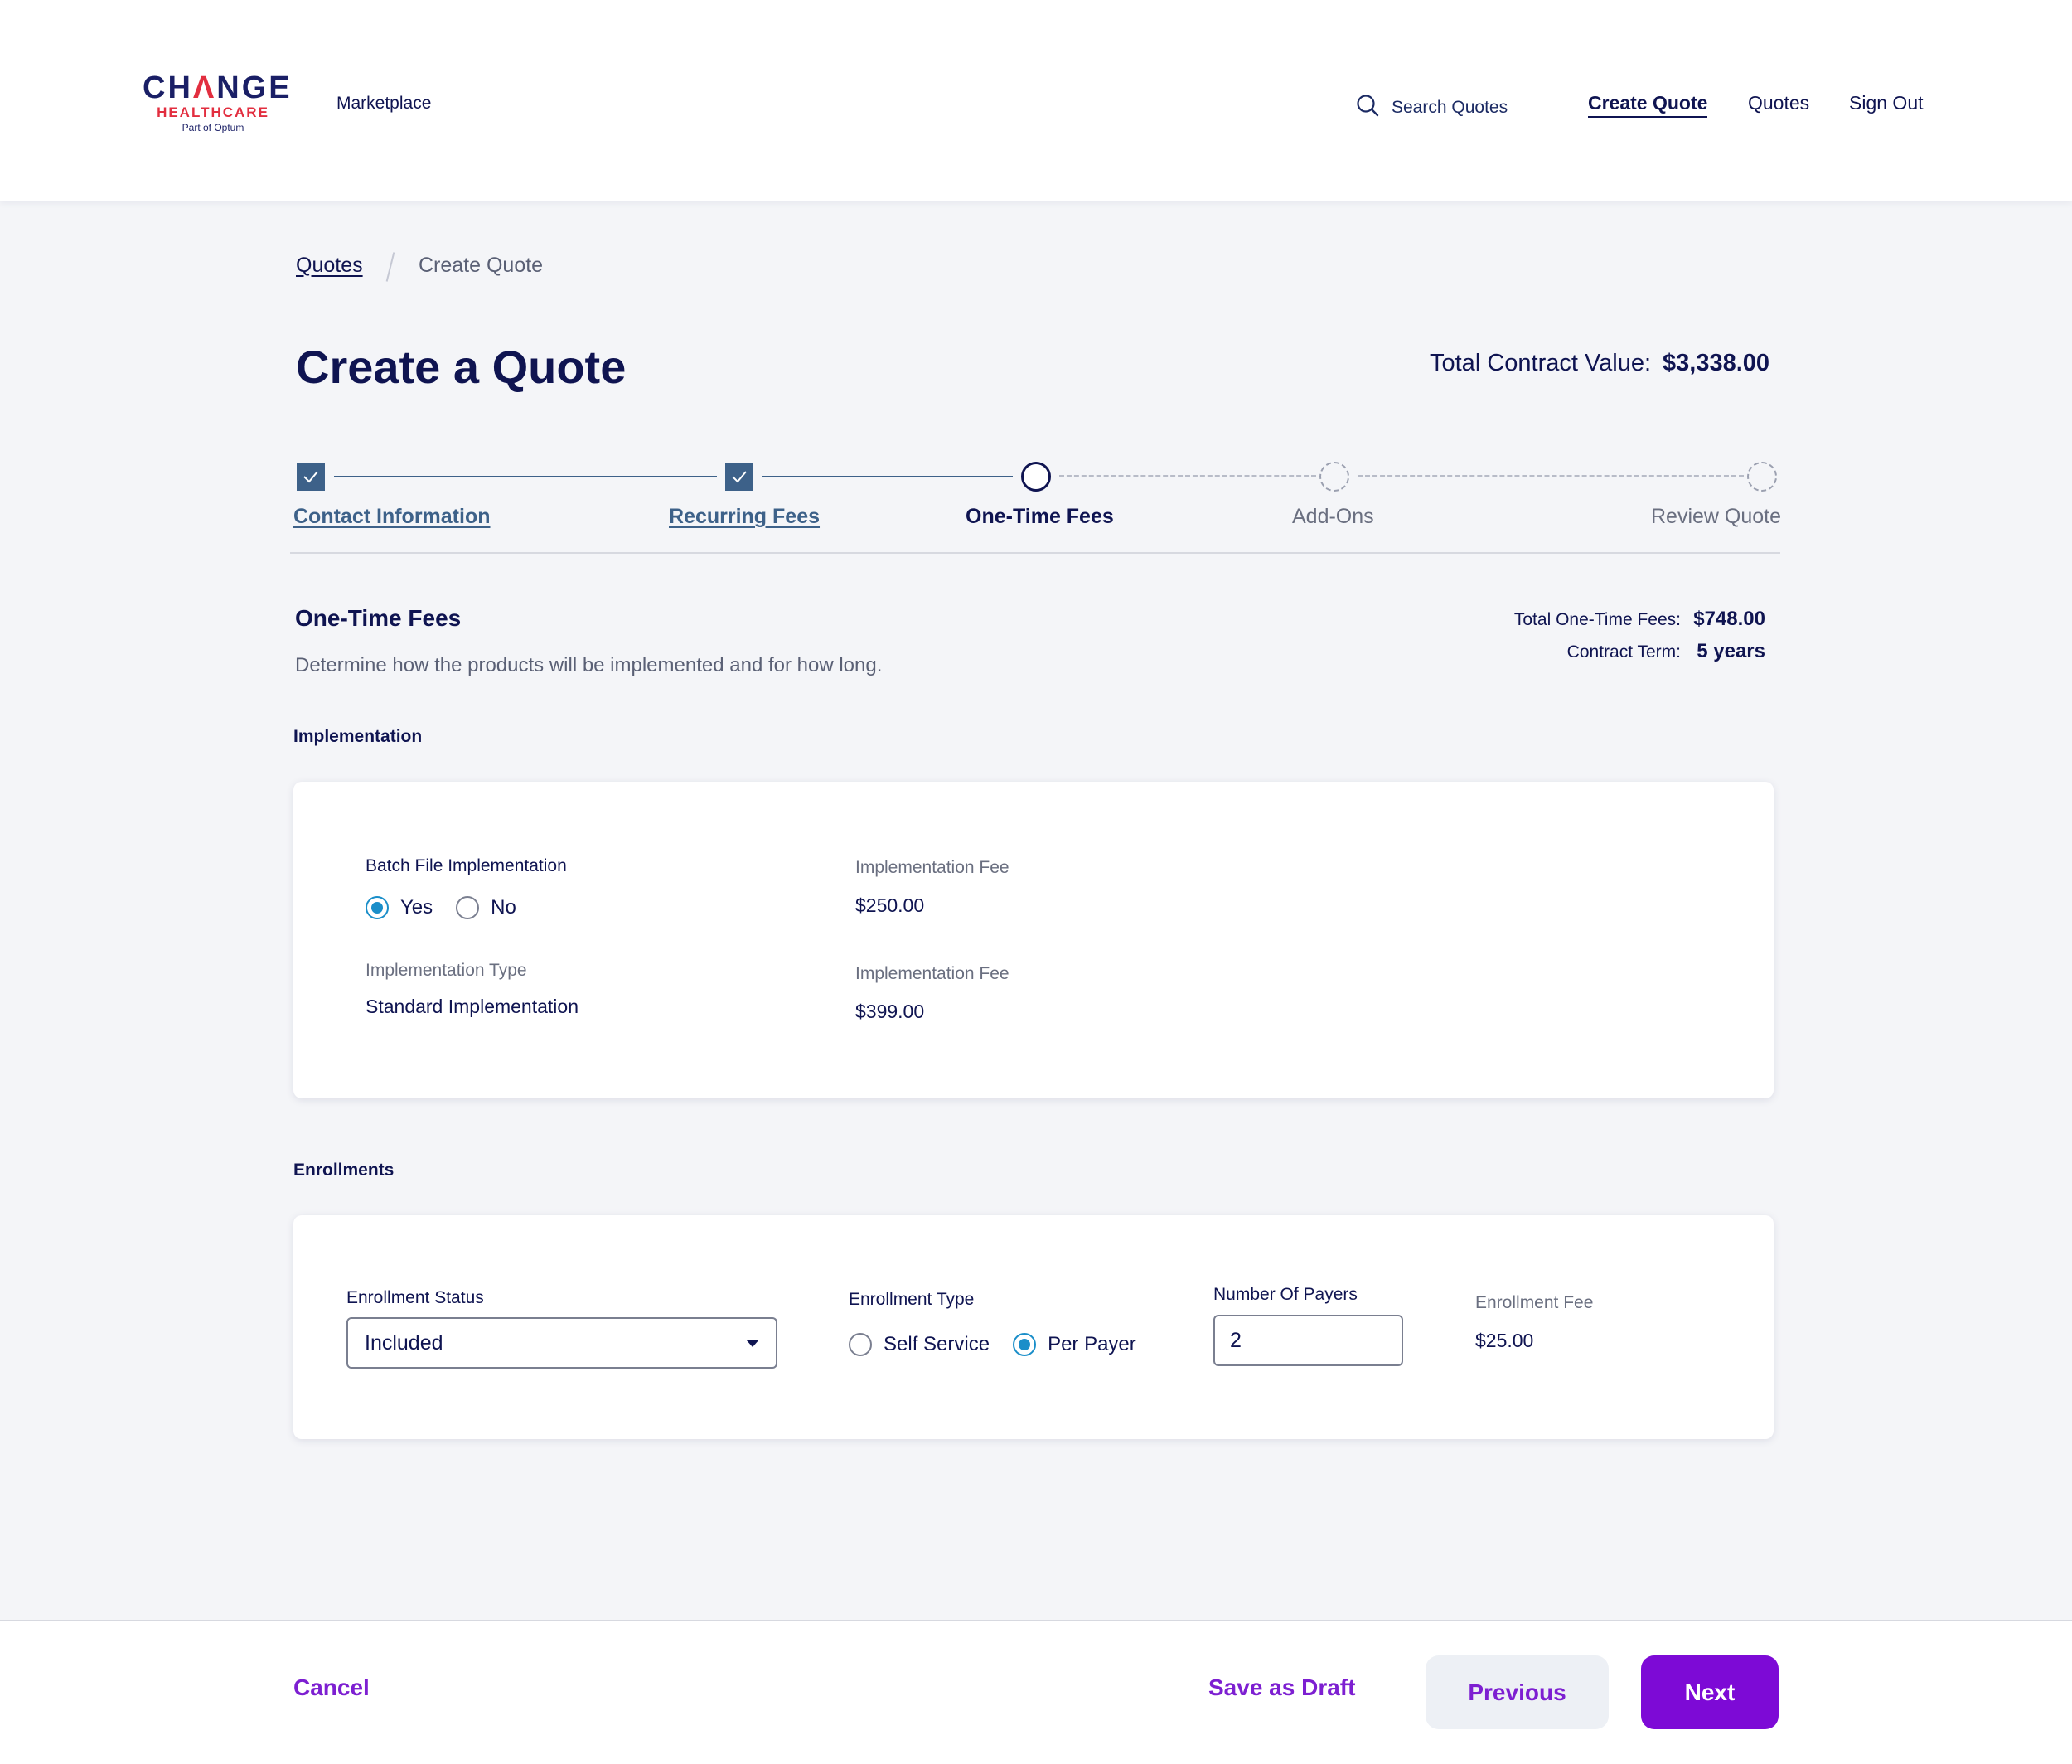 The image size is (2072, 1764). I want to click on enrollment-status-select: Included, so click(561, 1343).